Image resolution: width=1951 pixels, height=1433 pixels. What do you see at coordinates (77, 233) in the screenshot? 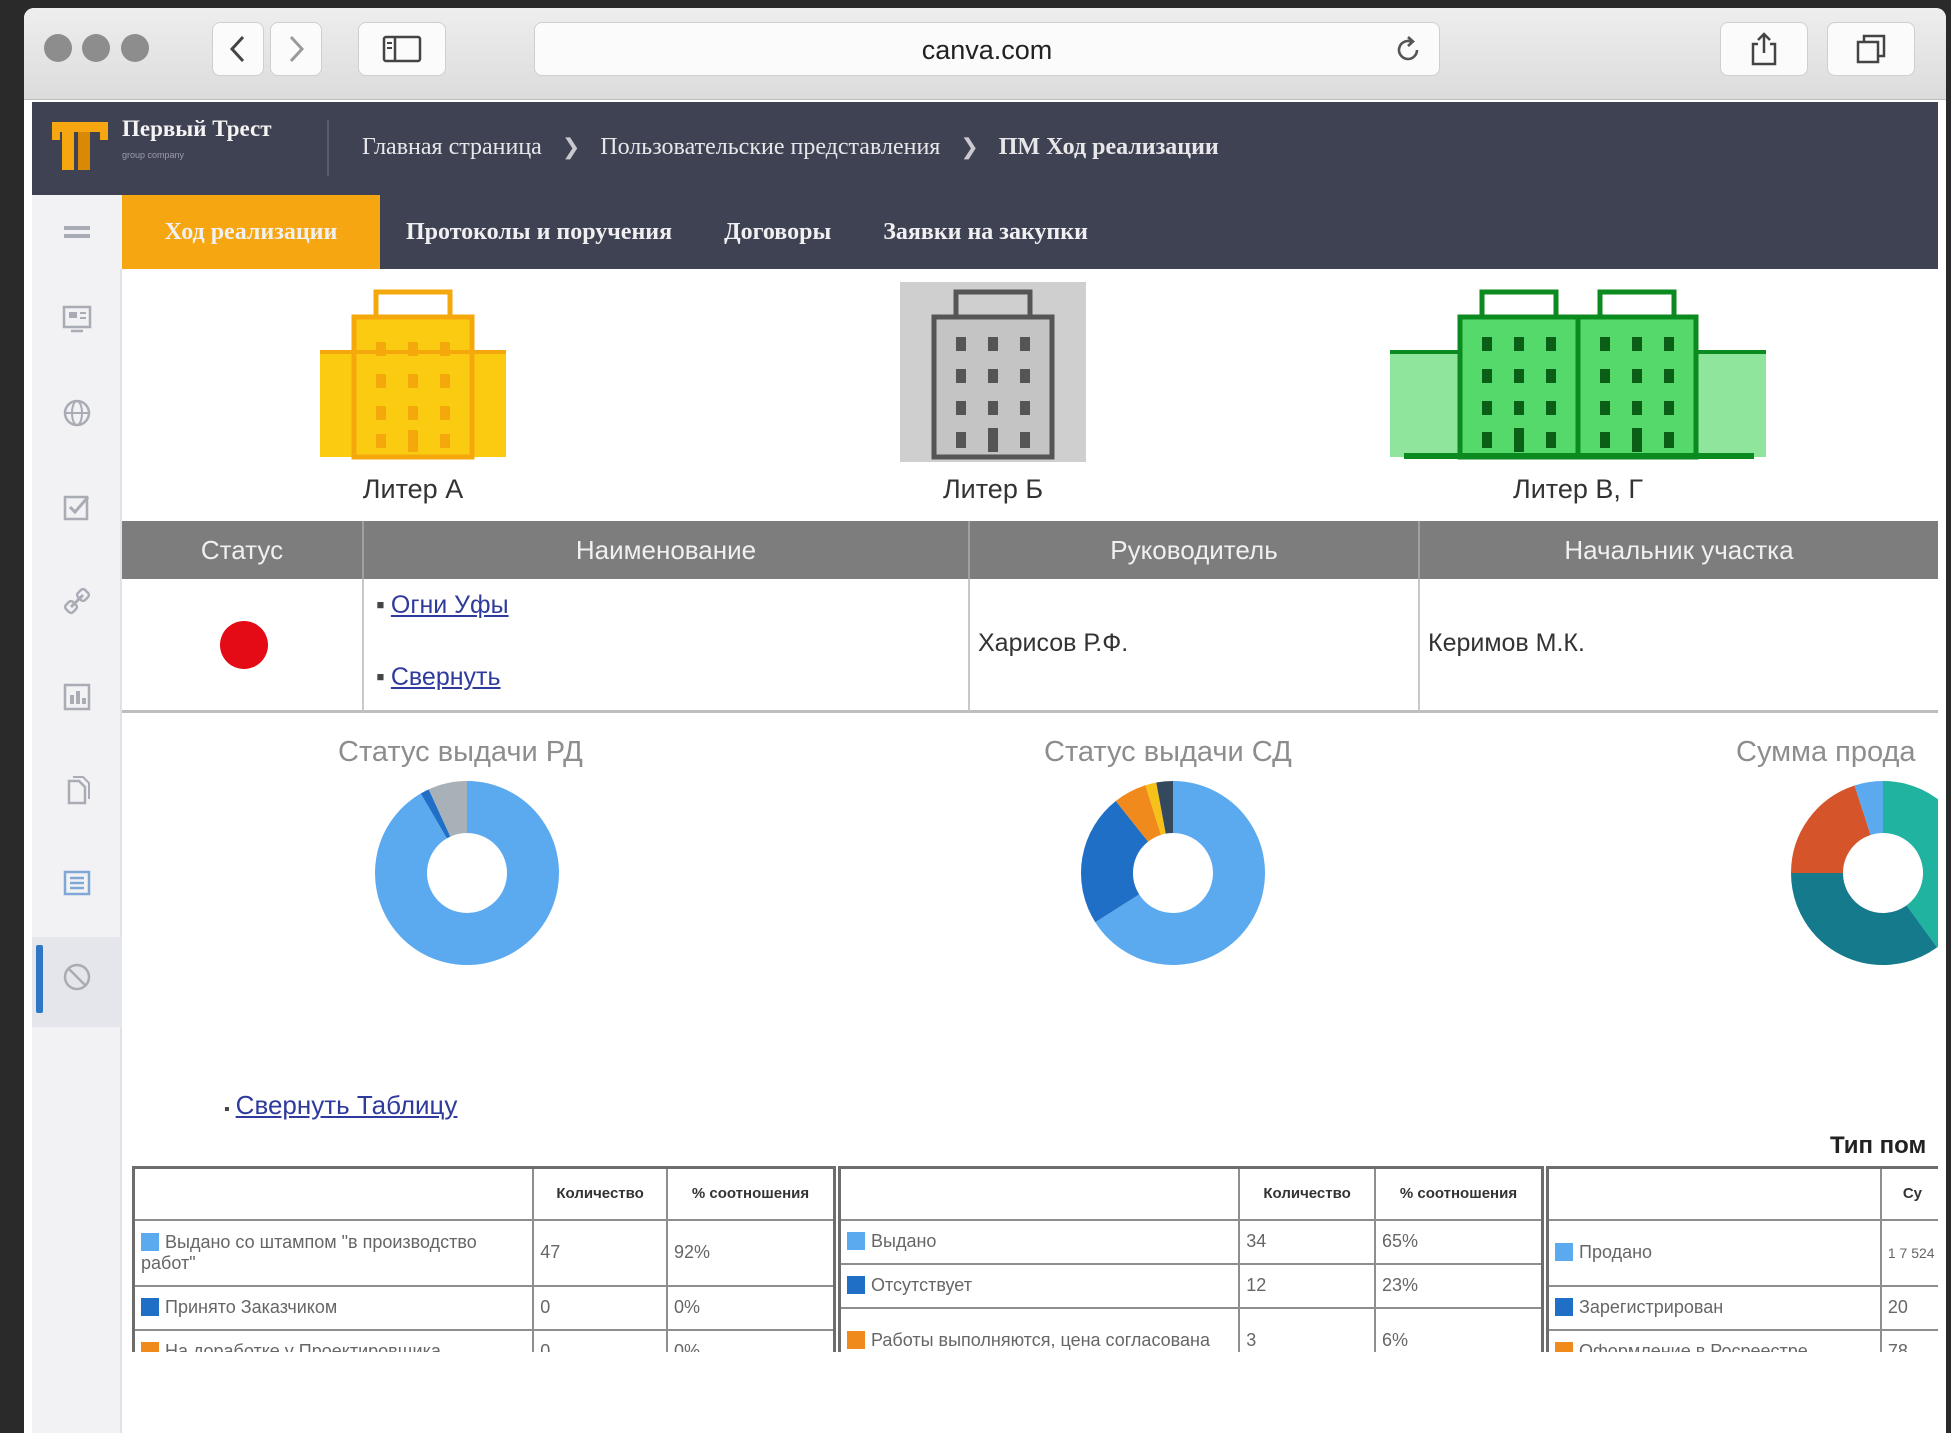
I see `menu-icon` at bounding box center [77, 233].